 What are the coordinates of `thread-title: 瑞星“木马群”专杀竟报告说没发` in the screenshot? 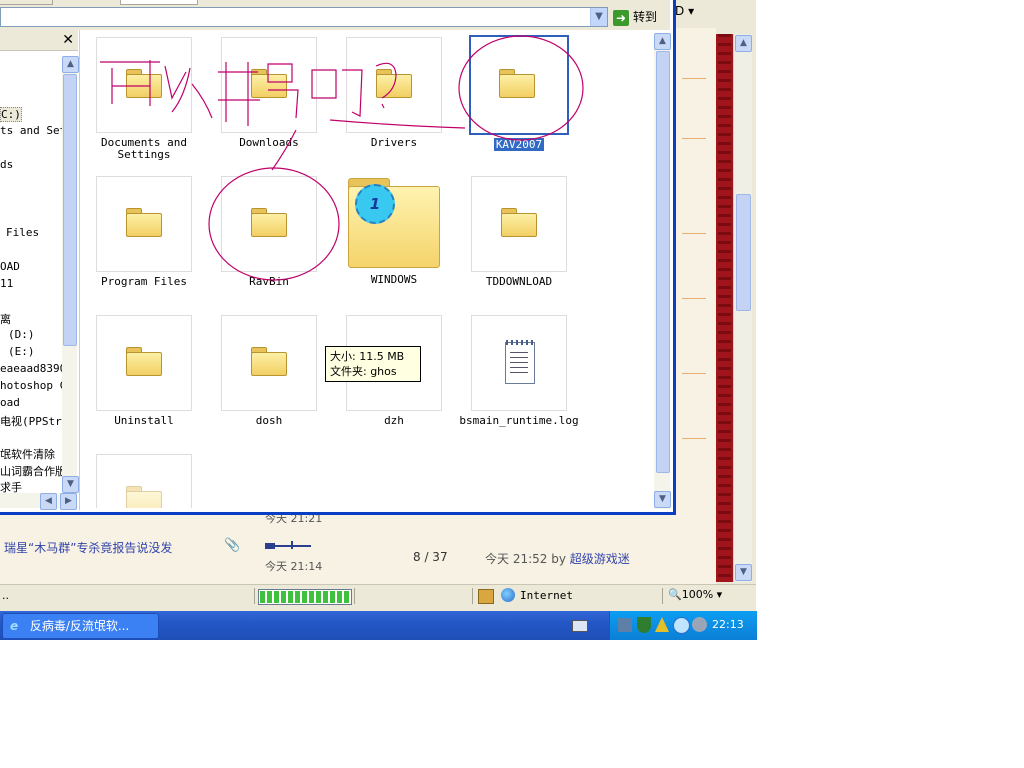 It's located at (88, 547).